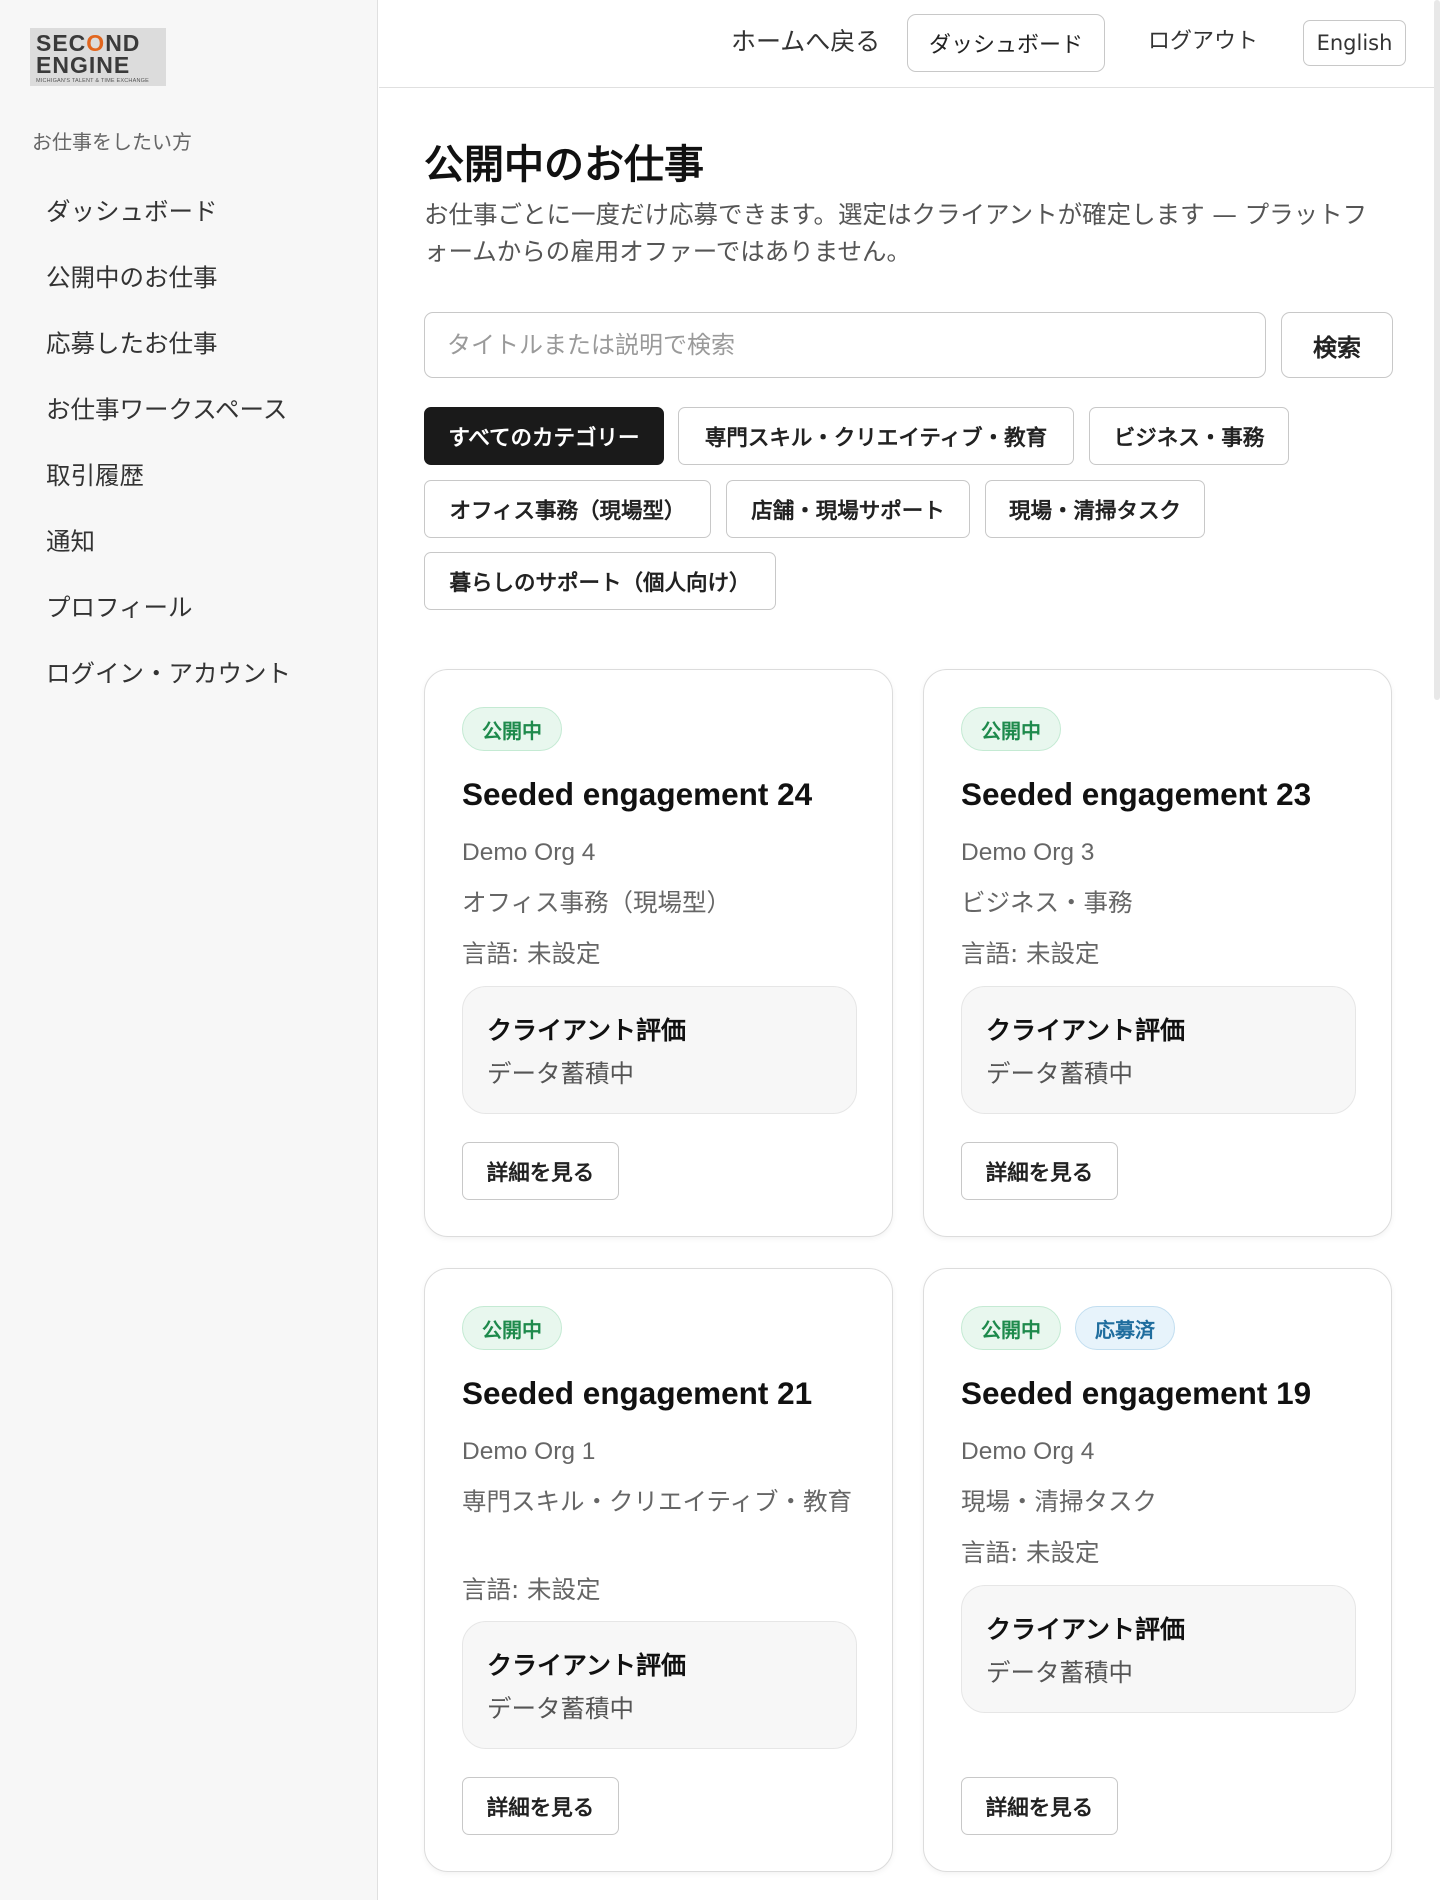 The height and width of the screenshot is (1900, 1440). What do you see at coordinates (83, 65) in the screenshot?
I see `logo-line-2: ENGINE` at bounding box center [83, 65].